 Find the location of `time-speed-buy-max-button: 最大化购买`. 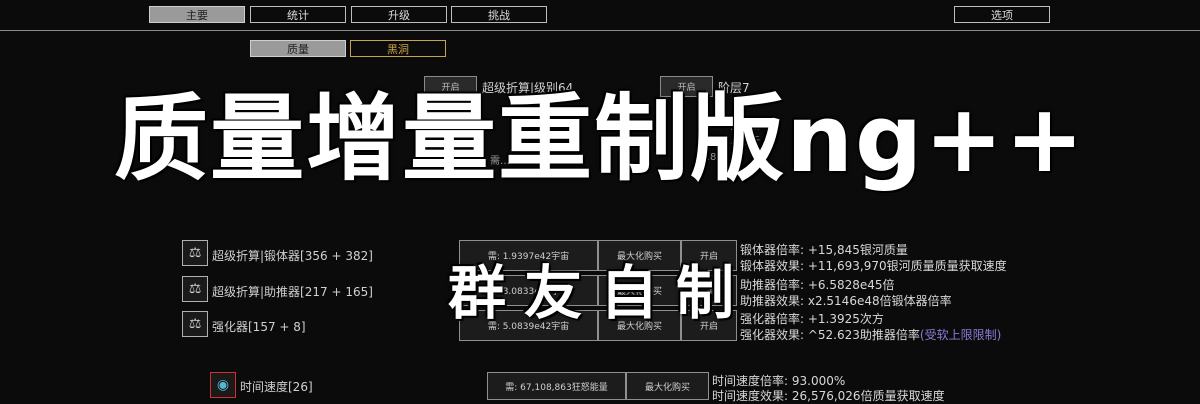

time-speed-buy-max-button: 最大化购买 is located at coordinates (667, 386).